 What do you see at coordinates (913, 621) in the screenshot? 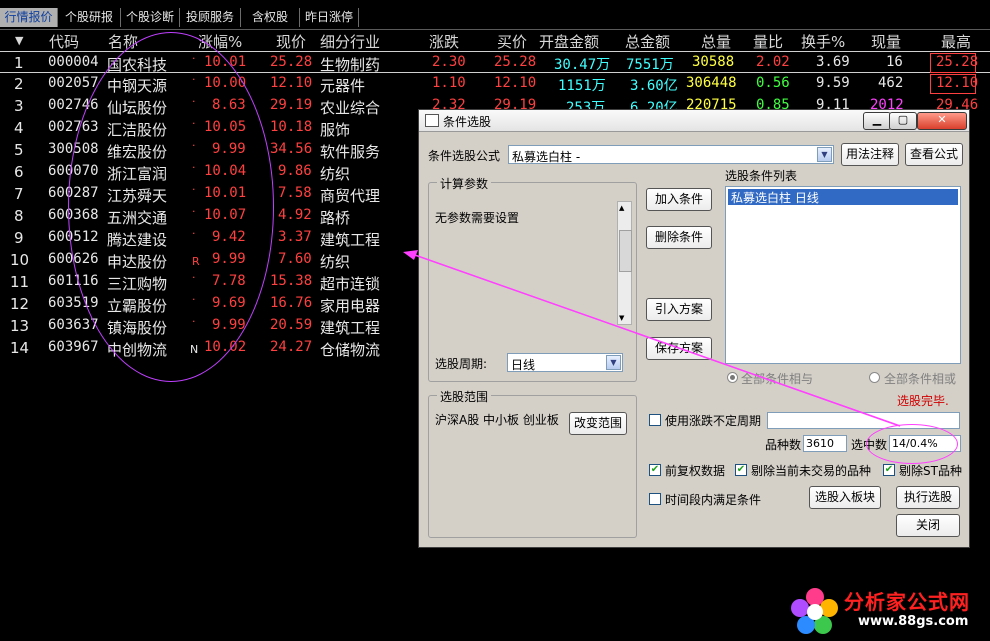
I see `logo-url: www.88gs.com` at bounding box center [913, 621].